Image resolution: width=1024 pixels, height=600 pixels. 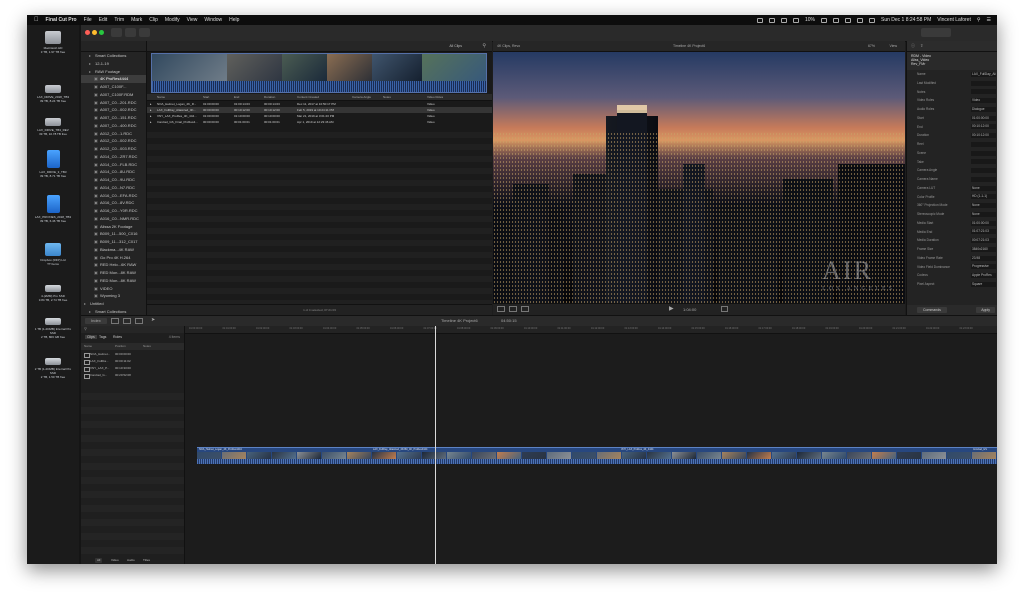 What do you see at coordinates (113, 180) in the screenshot?
I see `library-item: ▣ A014_C0...9U.RDC` at bounding box center [113, 180].